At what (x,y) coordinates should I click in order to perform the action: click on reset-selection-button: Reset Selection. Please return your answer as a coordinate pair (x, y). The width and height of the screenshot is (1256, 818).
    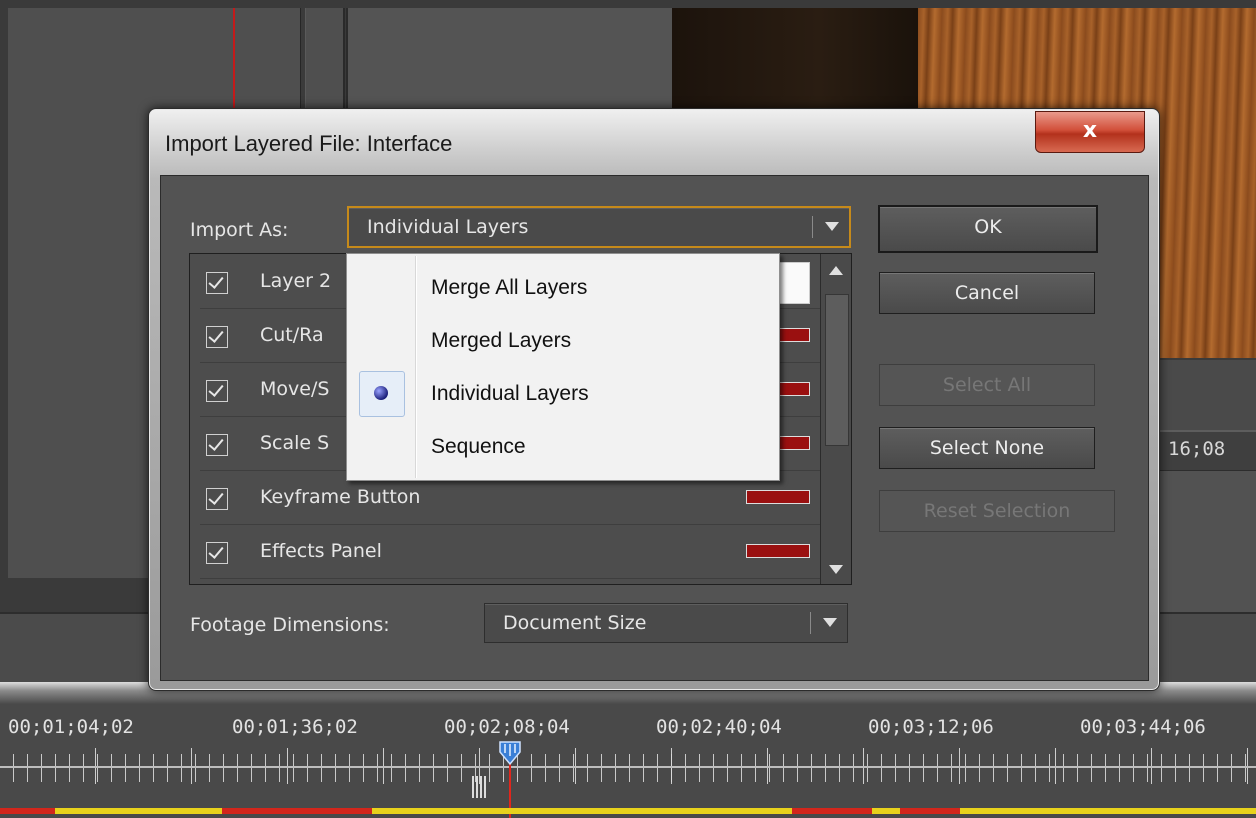
    Looking at the image, I should click on (997, 511).